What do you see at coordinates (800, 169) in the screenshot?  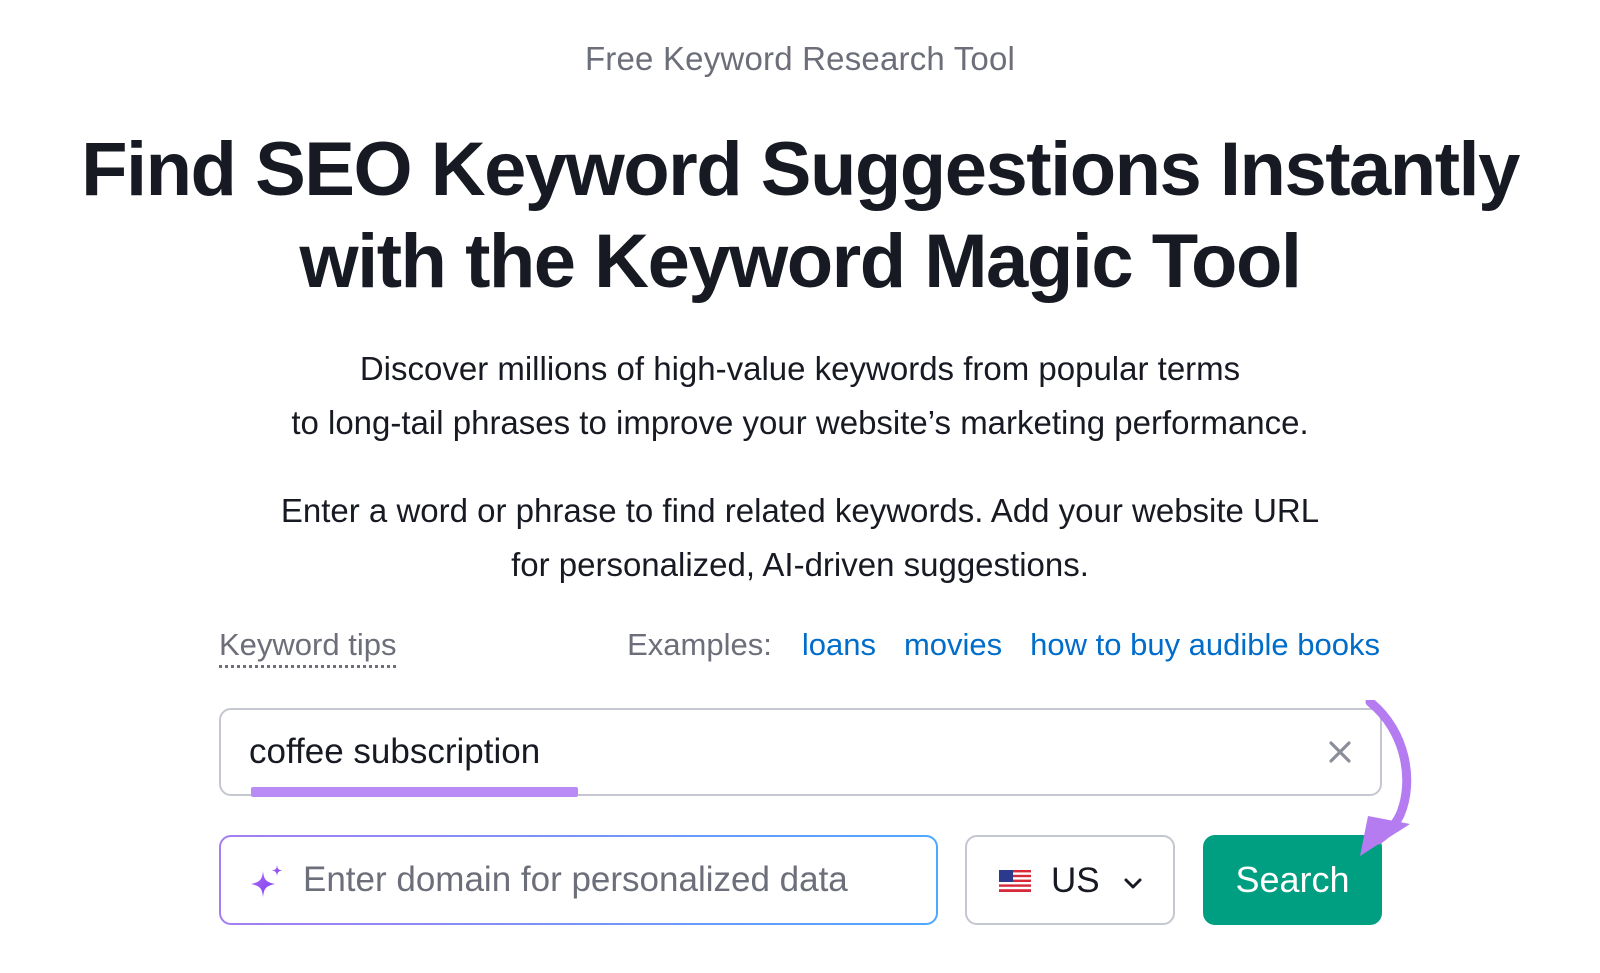 I see `page-title-line-1: Find SEO Keyword Suggestions Instantly` at bounding box center [800, 169].